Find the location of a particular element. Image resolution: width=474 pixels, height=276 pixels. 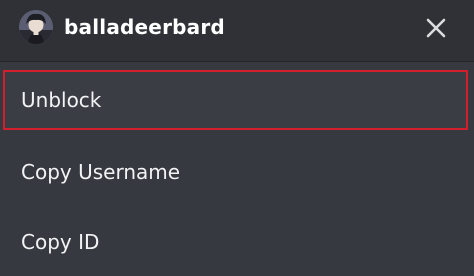

avatar-image-icon is located at coordinates (36, 27).